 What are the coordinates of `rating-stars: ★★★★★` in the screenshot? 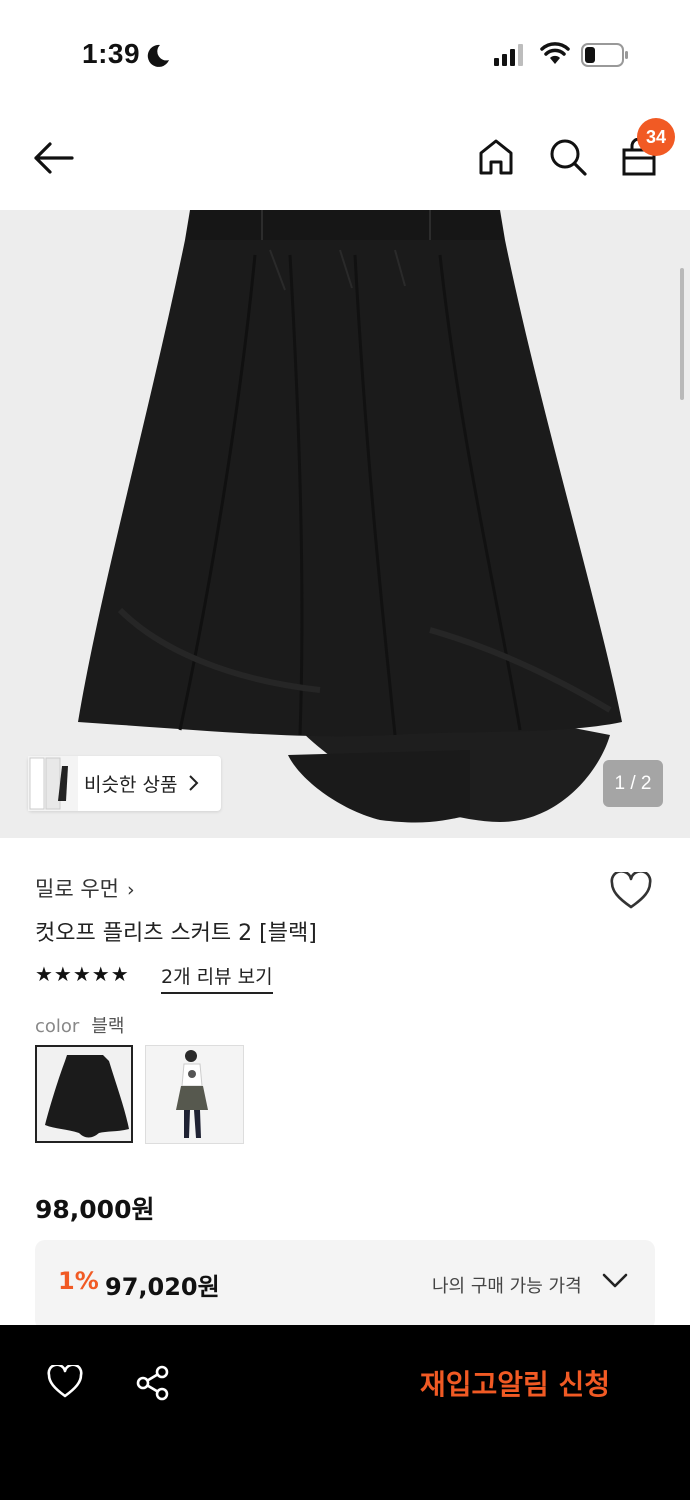 It's located at (82, 974).